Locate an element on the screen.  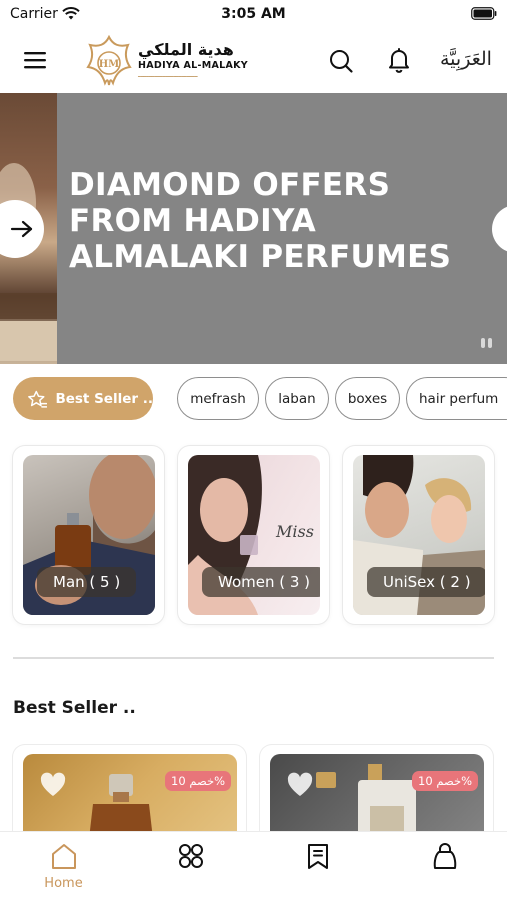
category-label-women: Women ( 3 ) is located at coordinates (261, 582).